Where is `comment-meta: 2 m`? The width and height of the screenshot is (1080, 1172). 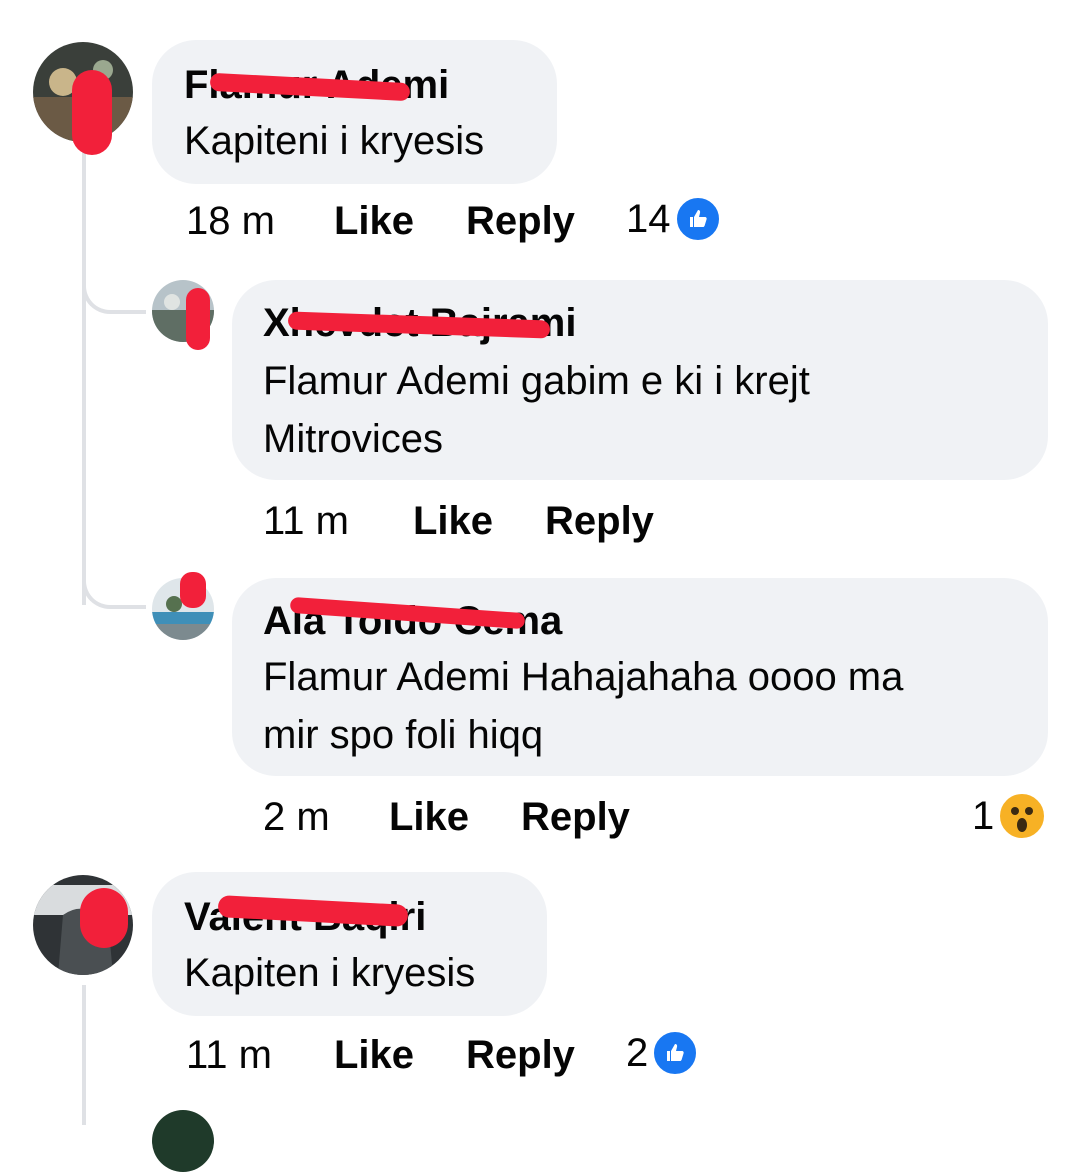 comment-meta: 2 m is located at coordinates (296, 817).